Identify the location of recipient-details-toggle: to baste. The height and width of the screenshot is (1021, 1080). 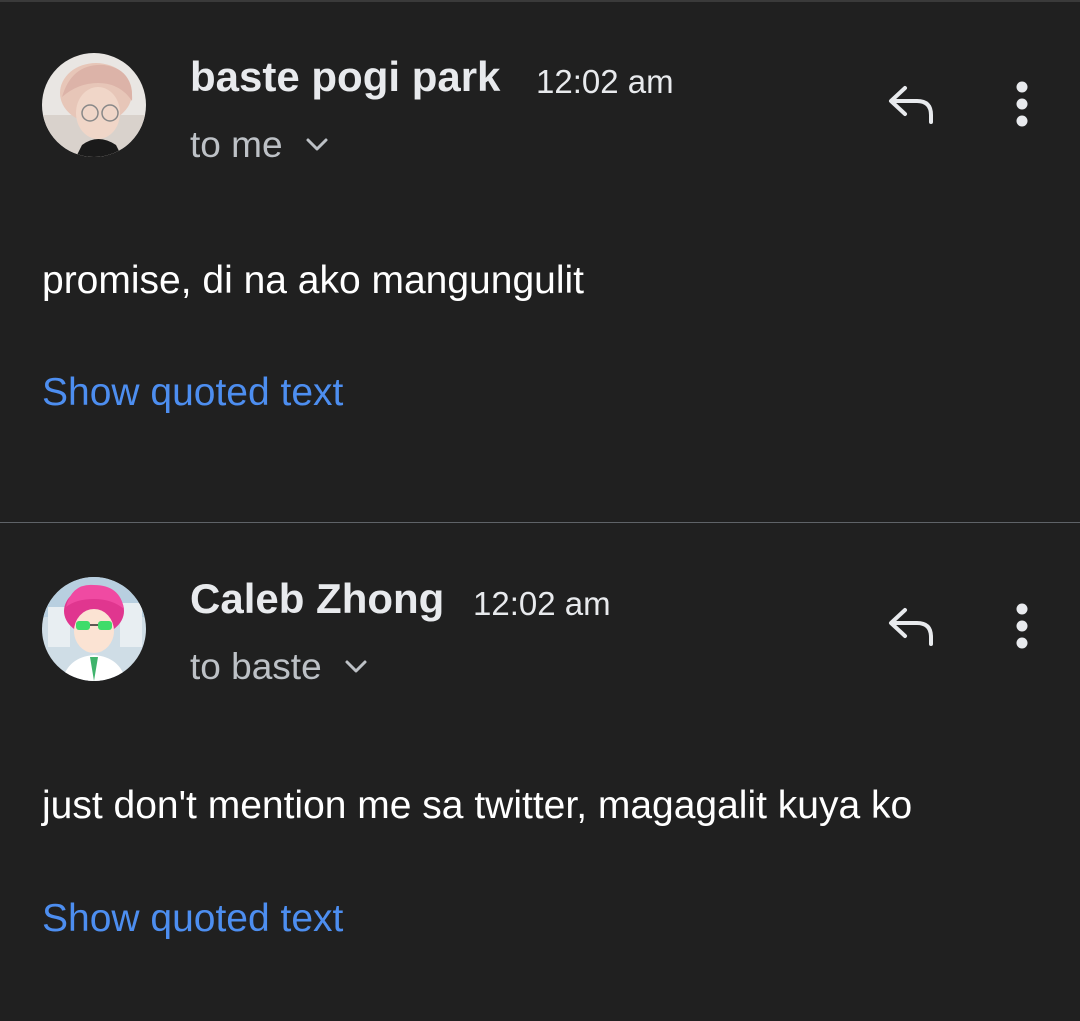
(279, 667).